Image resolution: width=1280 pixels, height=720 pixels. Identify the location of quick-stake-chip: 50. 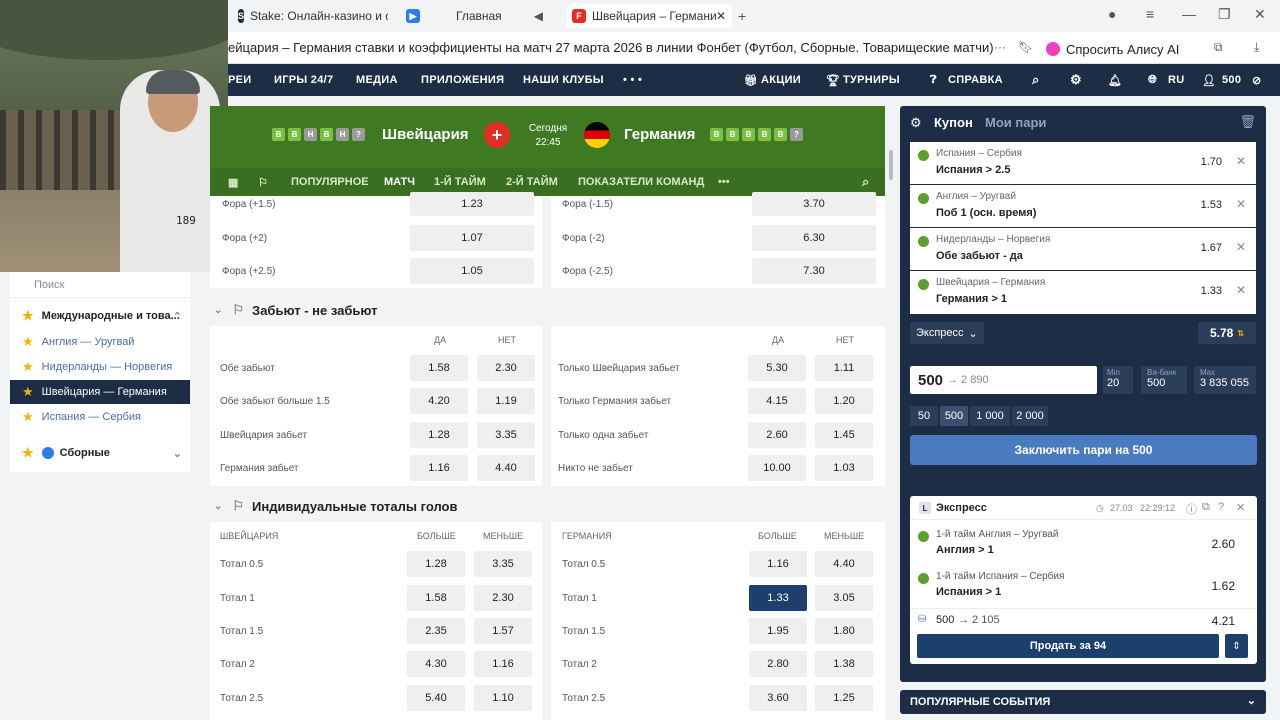
(924, 416).